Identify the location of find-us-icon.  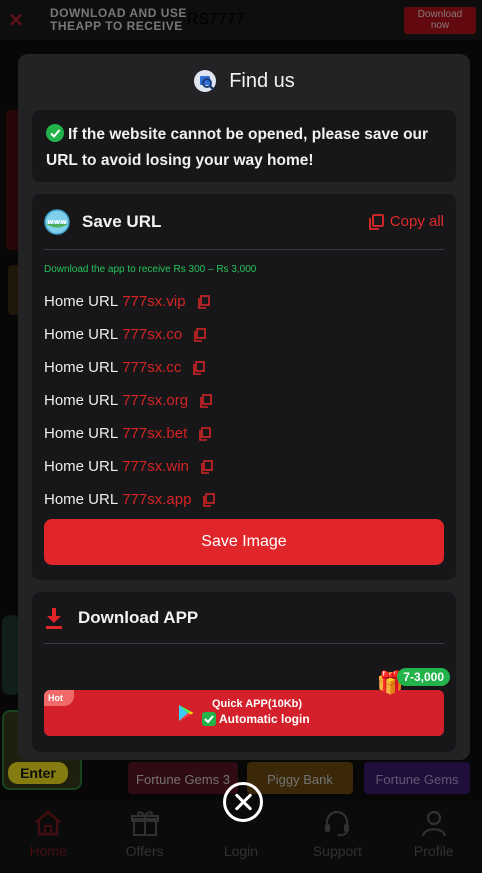
(205, 81).